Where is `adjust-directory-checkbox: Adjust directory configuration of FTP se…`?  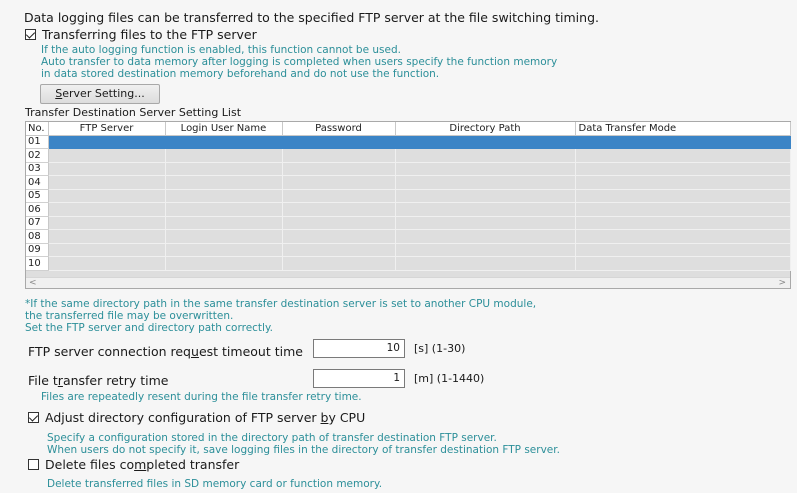 adjust-directory-checkbox: Adjust directory configuration of FTP se… is located at coordinates (196, 417).